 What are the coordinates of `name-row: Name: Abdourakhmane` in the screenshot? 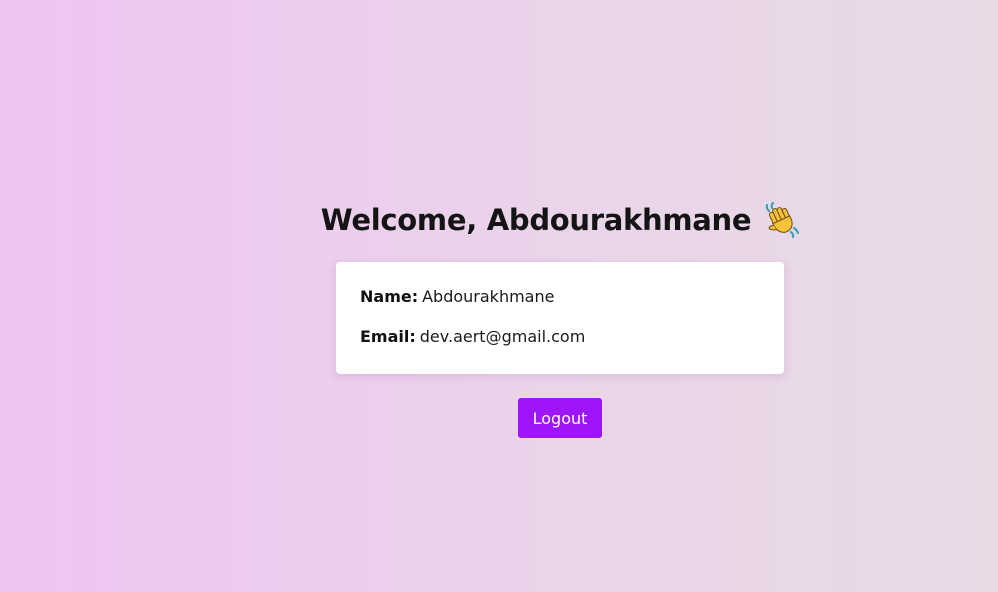 It's located at (560, 297).